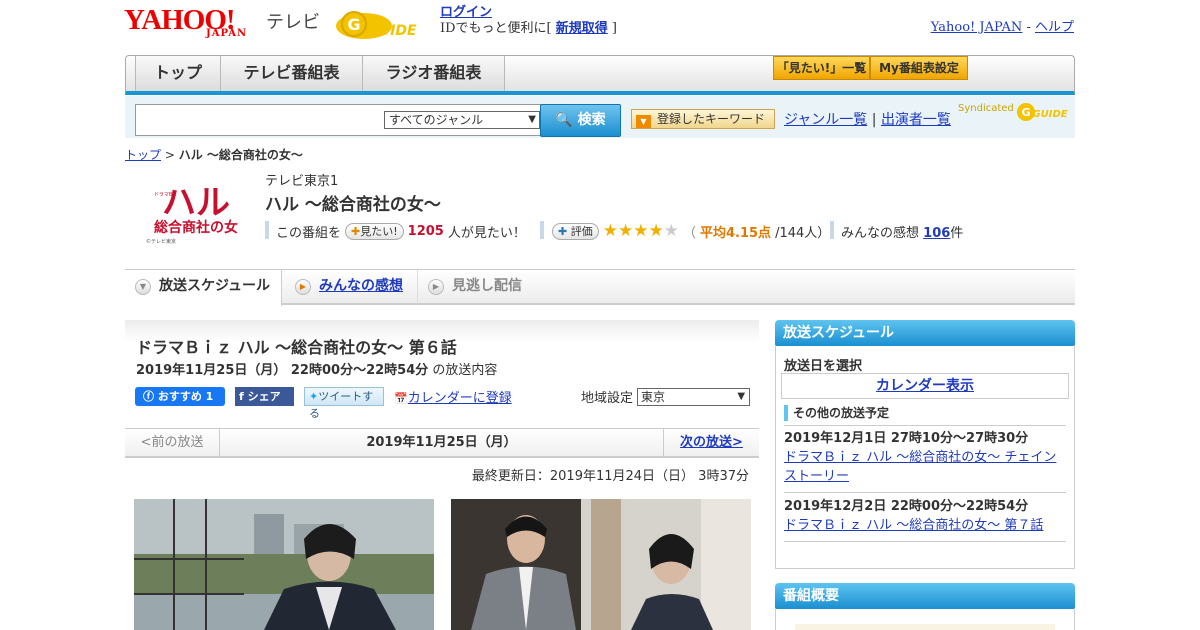 The width and height of the screenshot is (1200, 630). Describe the element at coordinates (172, 442) in the screenshot. I see `prev-broadcast: <前の放送` at that location.